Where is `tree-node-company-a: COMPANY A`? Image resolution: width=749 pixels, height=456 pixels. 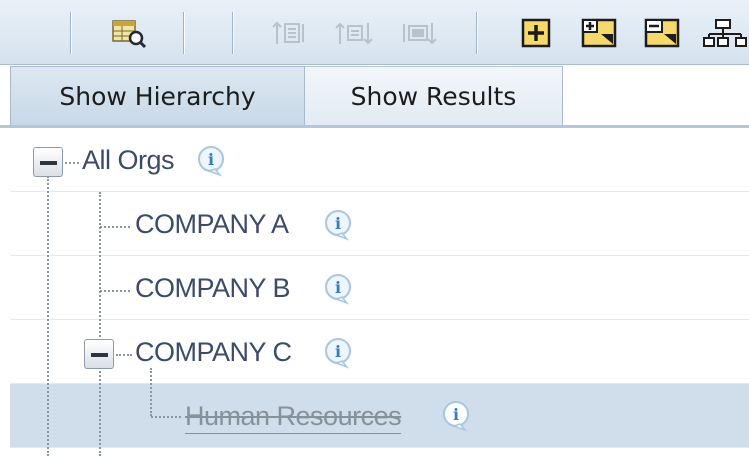
tree-node-company-a: COMPANY A is located at coordinates (212, 224).